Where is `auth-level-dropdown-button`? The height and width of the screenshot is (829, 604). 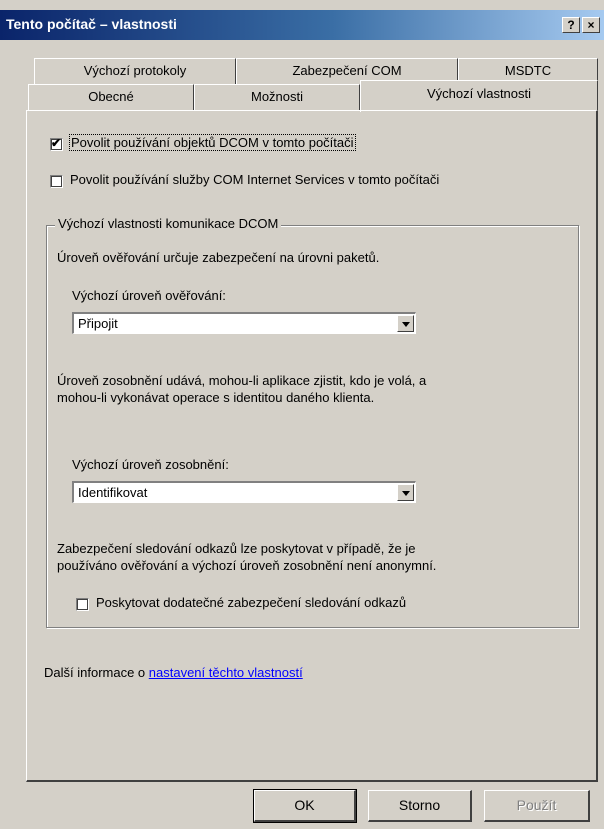 auth-level-dropdown-button is located at coordinates (405, 323).